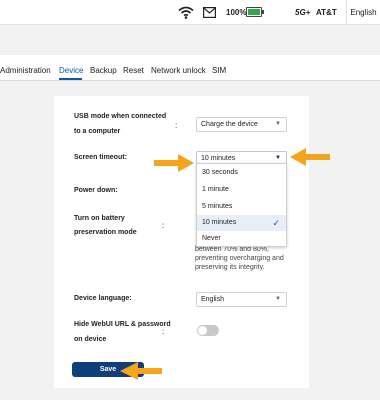 The height and width of the screenshot is (400, 380). What do you see at coordinates (219, 222) in the screenshot?
I see `option-label: 10 minutes` at bounding box center [219, 222].